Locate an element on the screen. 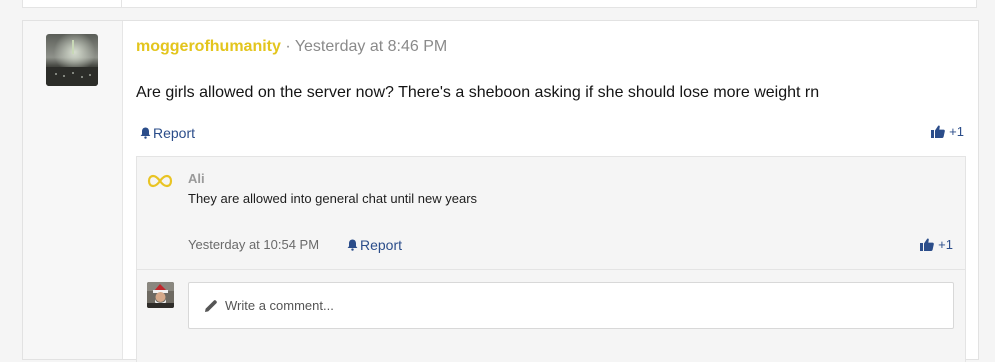 The width and height of the screenshot is (995, 362). previous-post-divider is located at coordinates (121, 4).